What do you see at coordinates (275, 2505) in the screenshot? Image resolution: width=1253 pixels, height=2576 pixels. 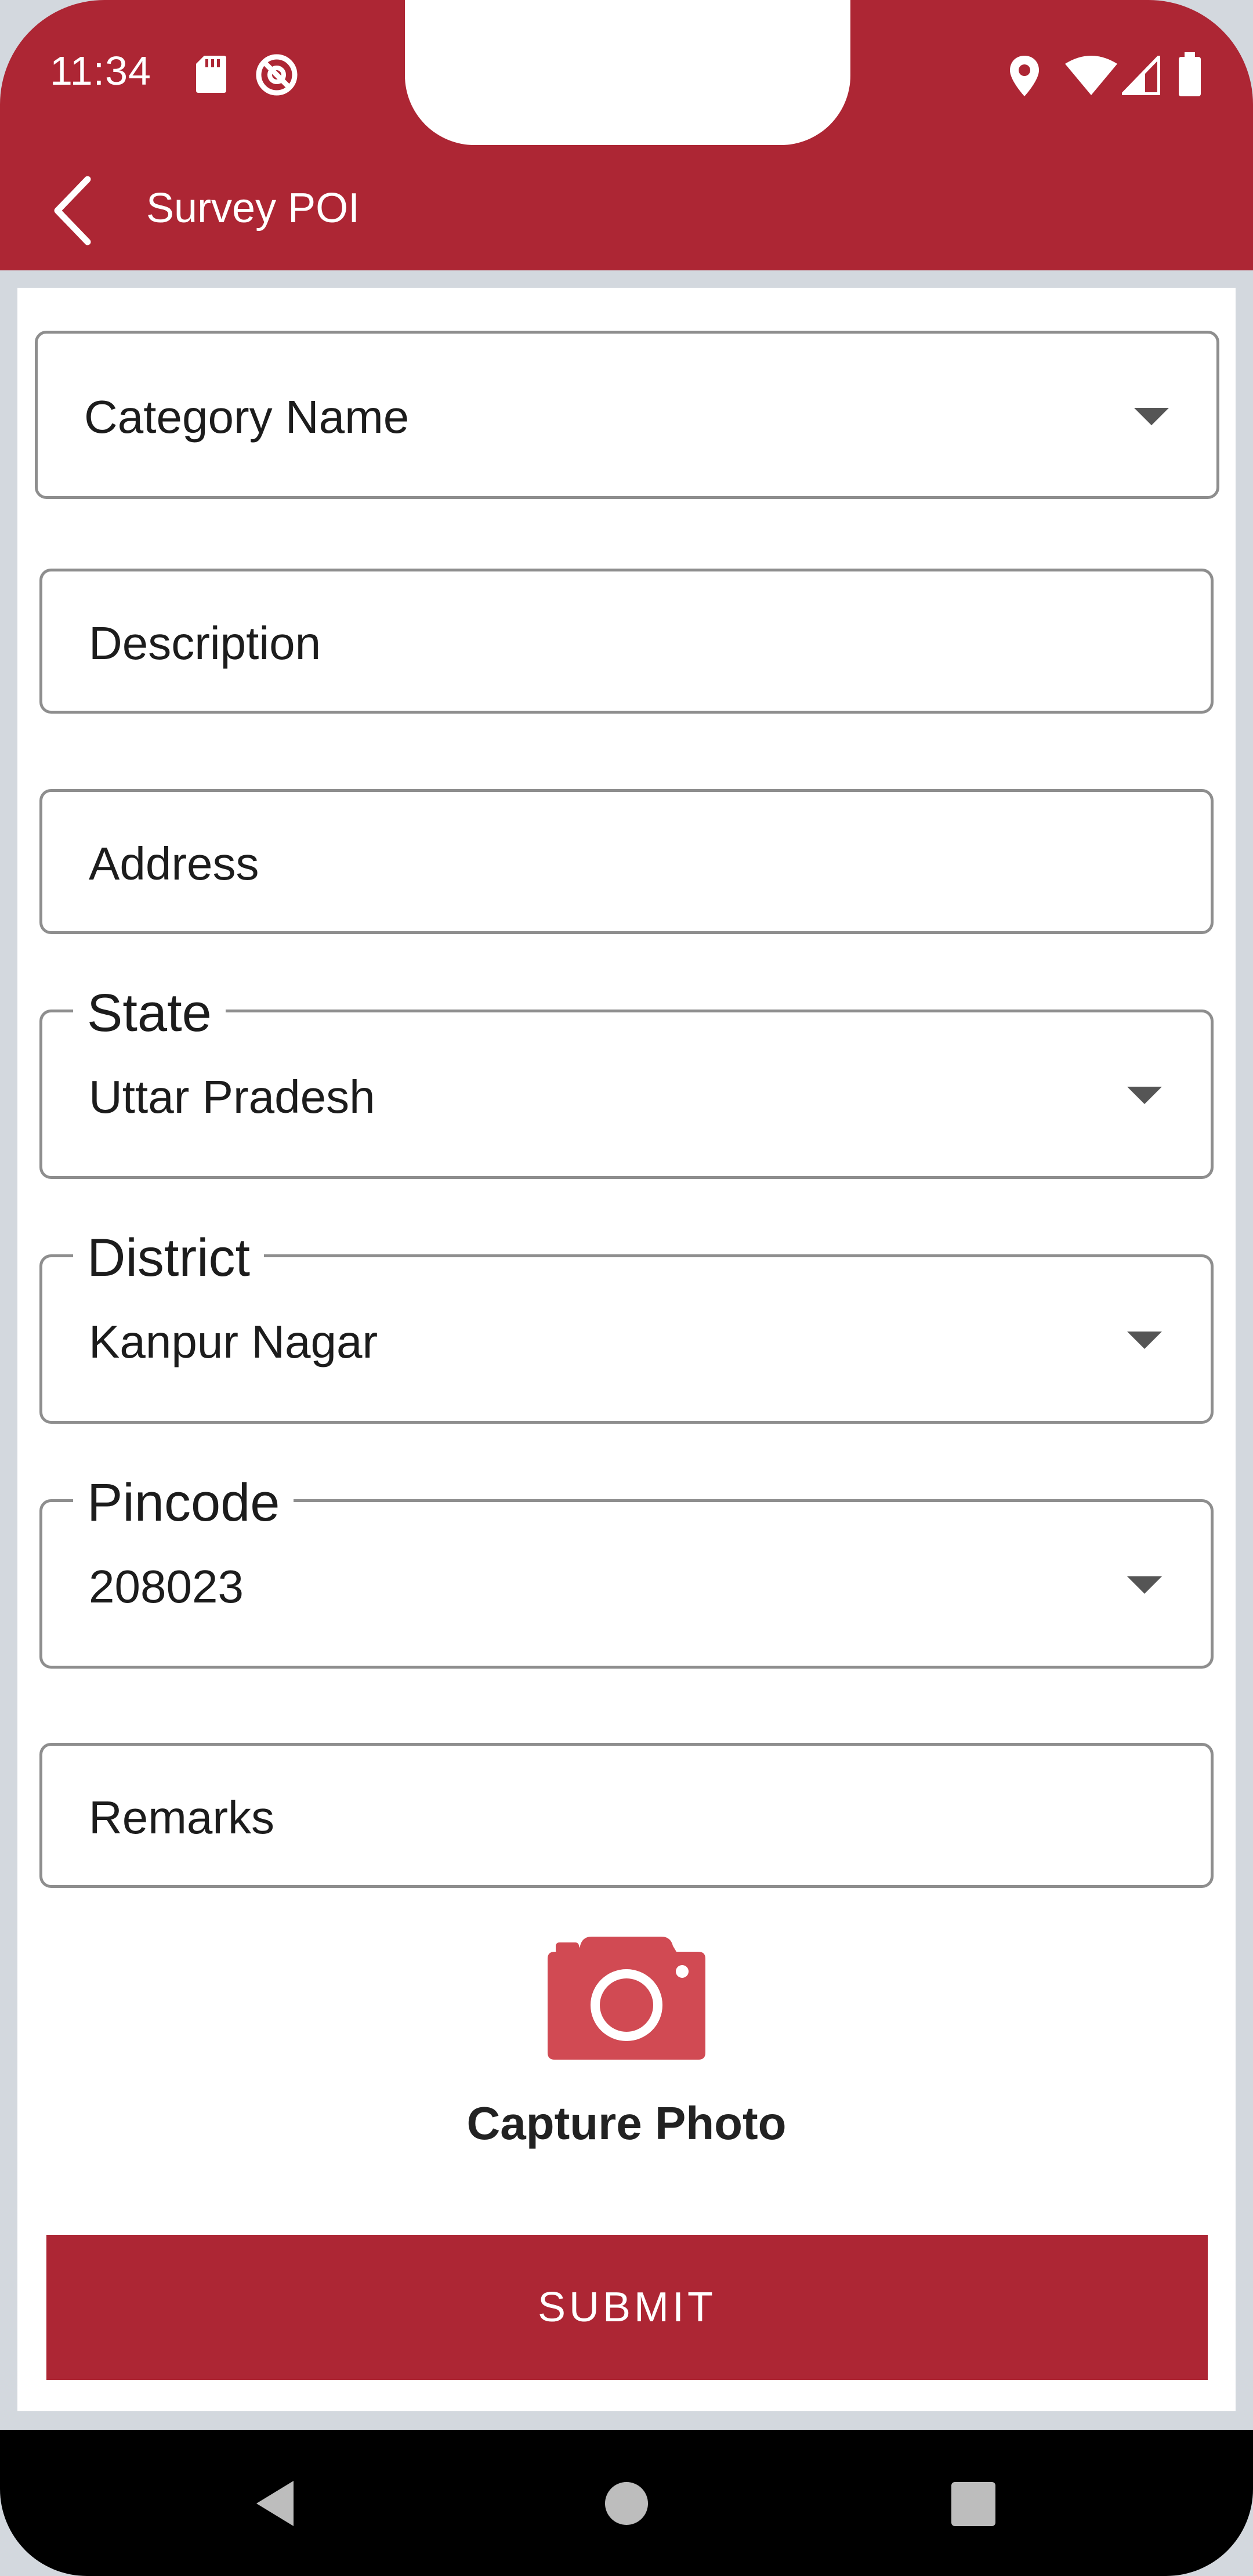 I see `back-triangle-icon` at bounding box center [275, 2505].